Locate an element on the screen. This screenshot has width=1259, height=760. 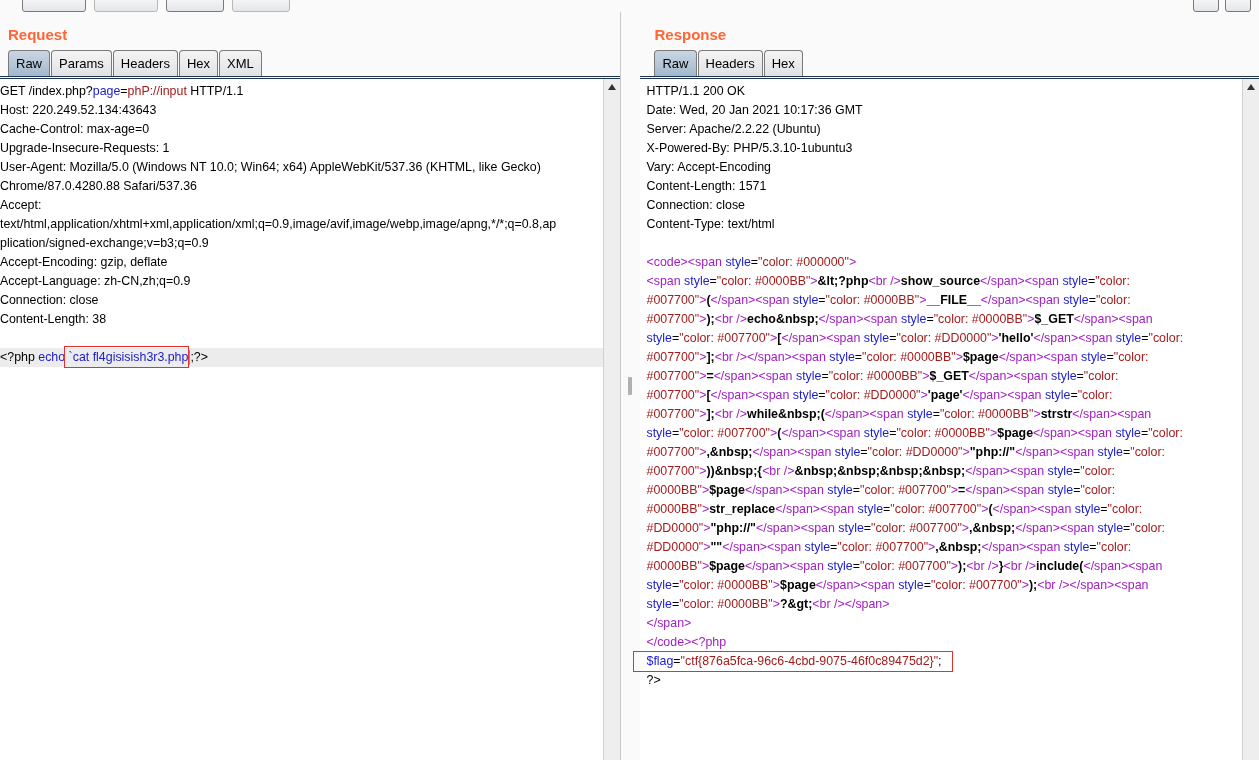
code-line: #007700">);<br />echo&nbsp;</span><span style="color: #0000BB">$_GET</span><span is located at coordinates (900, 319).